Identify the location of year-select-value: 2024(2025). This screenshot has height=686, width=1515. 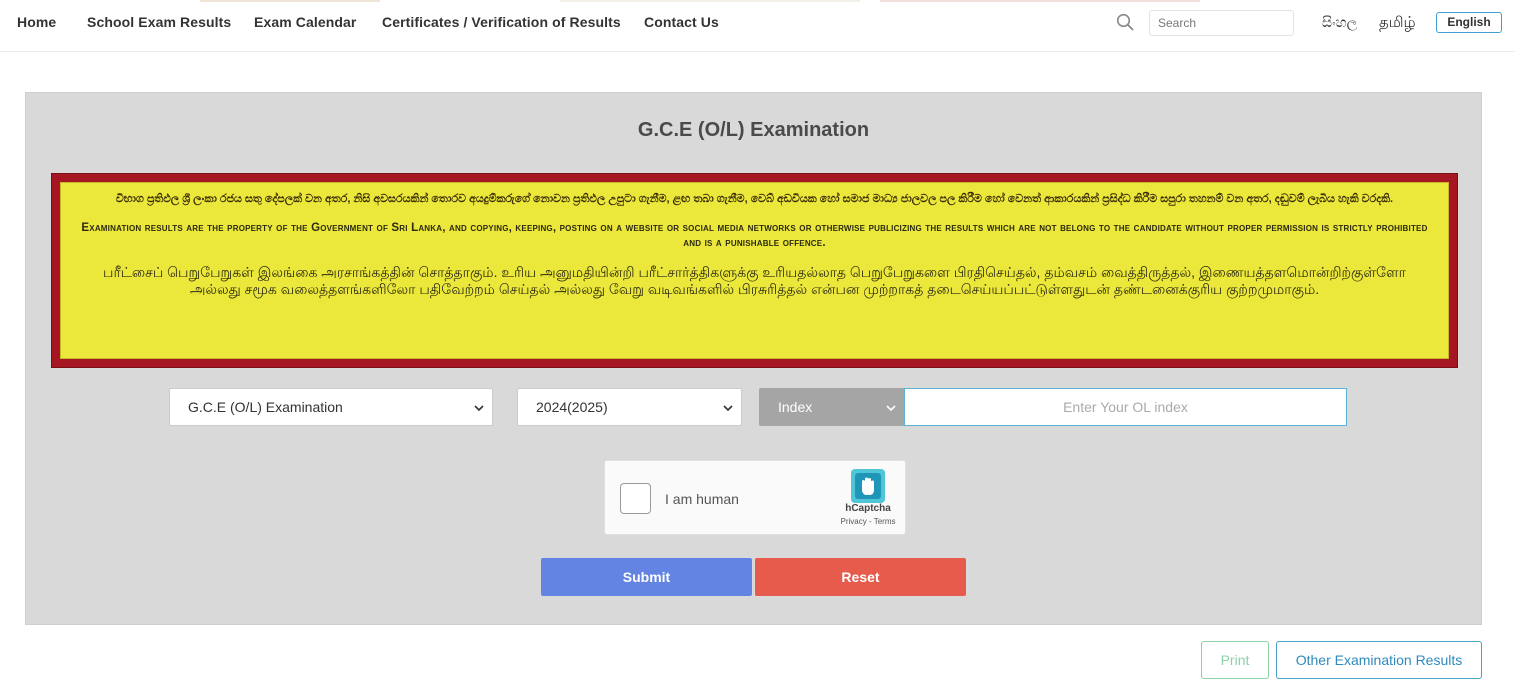
(572, 407).